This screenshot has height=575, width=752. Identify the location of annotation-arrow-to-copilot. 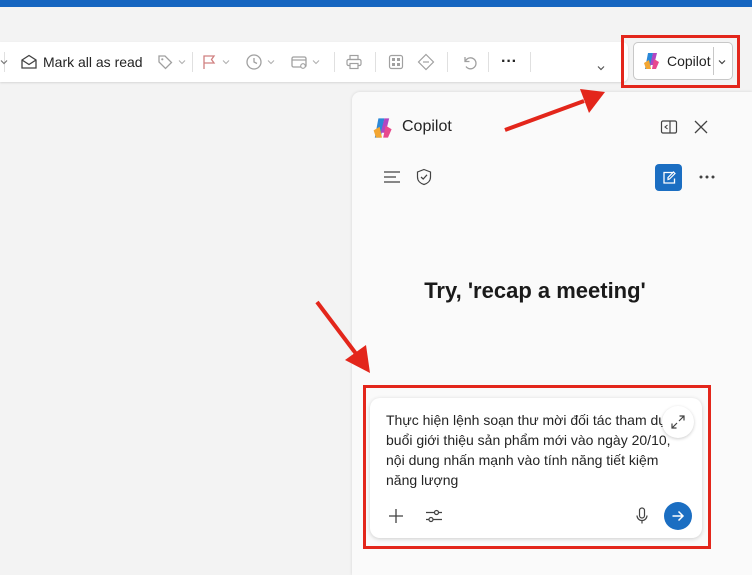
(554, 110).